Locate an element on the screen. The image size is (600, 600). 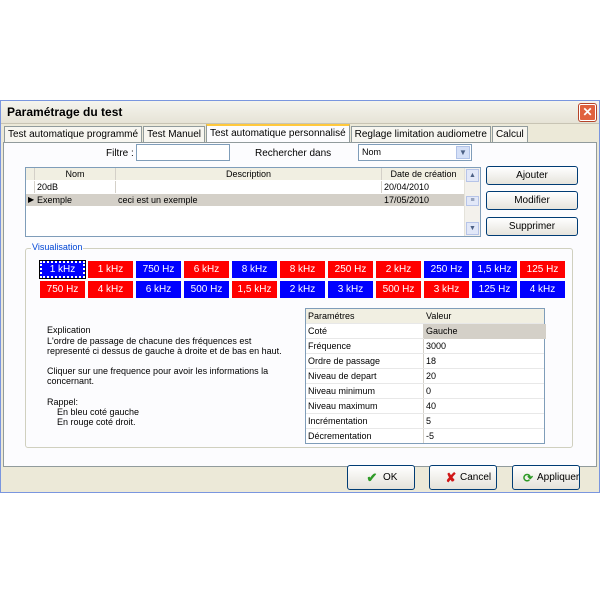
scroll-up-icon: ▲ is located at coordinates (472, 175).